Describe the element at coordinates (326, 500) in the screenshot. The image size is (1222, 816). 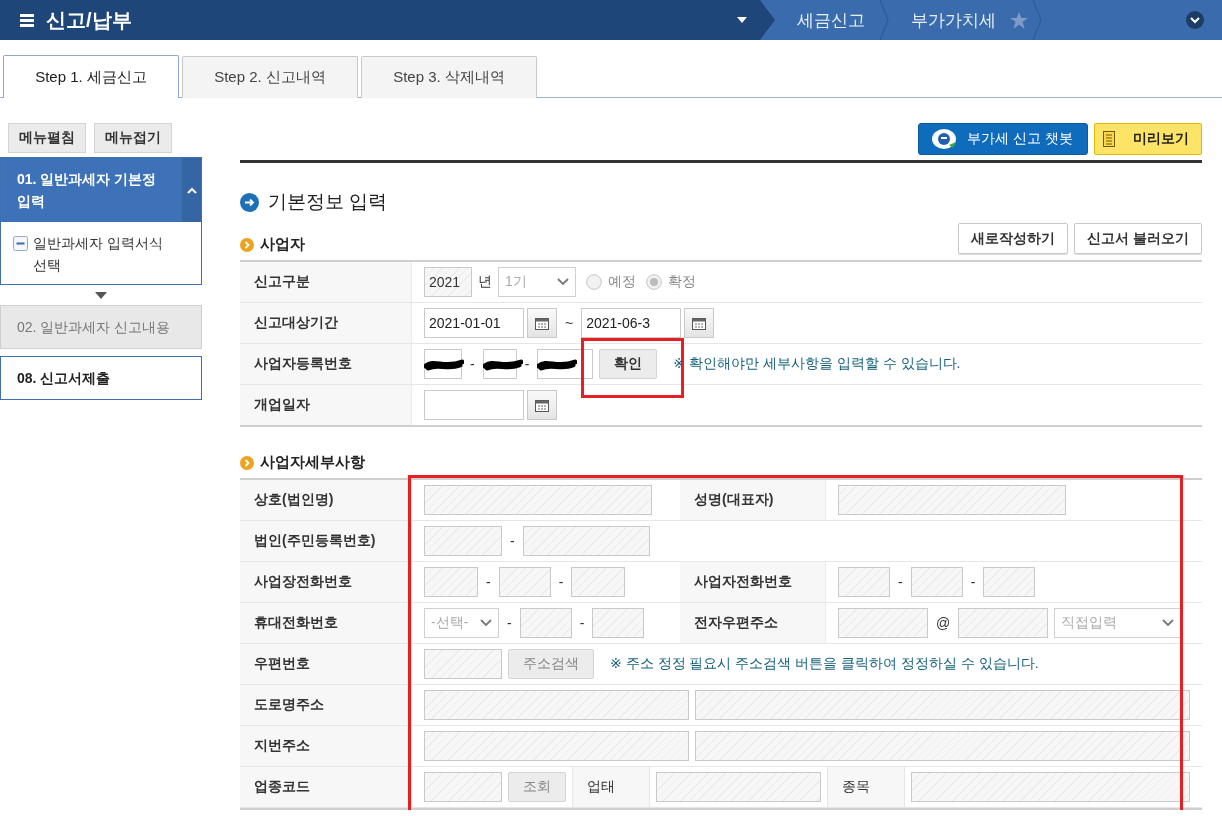
I see `field-label: 상호(법인명)` at that location.